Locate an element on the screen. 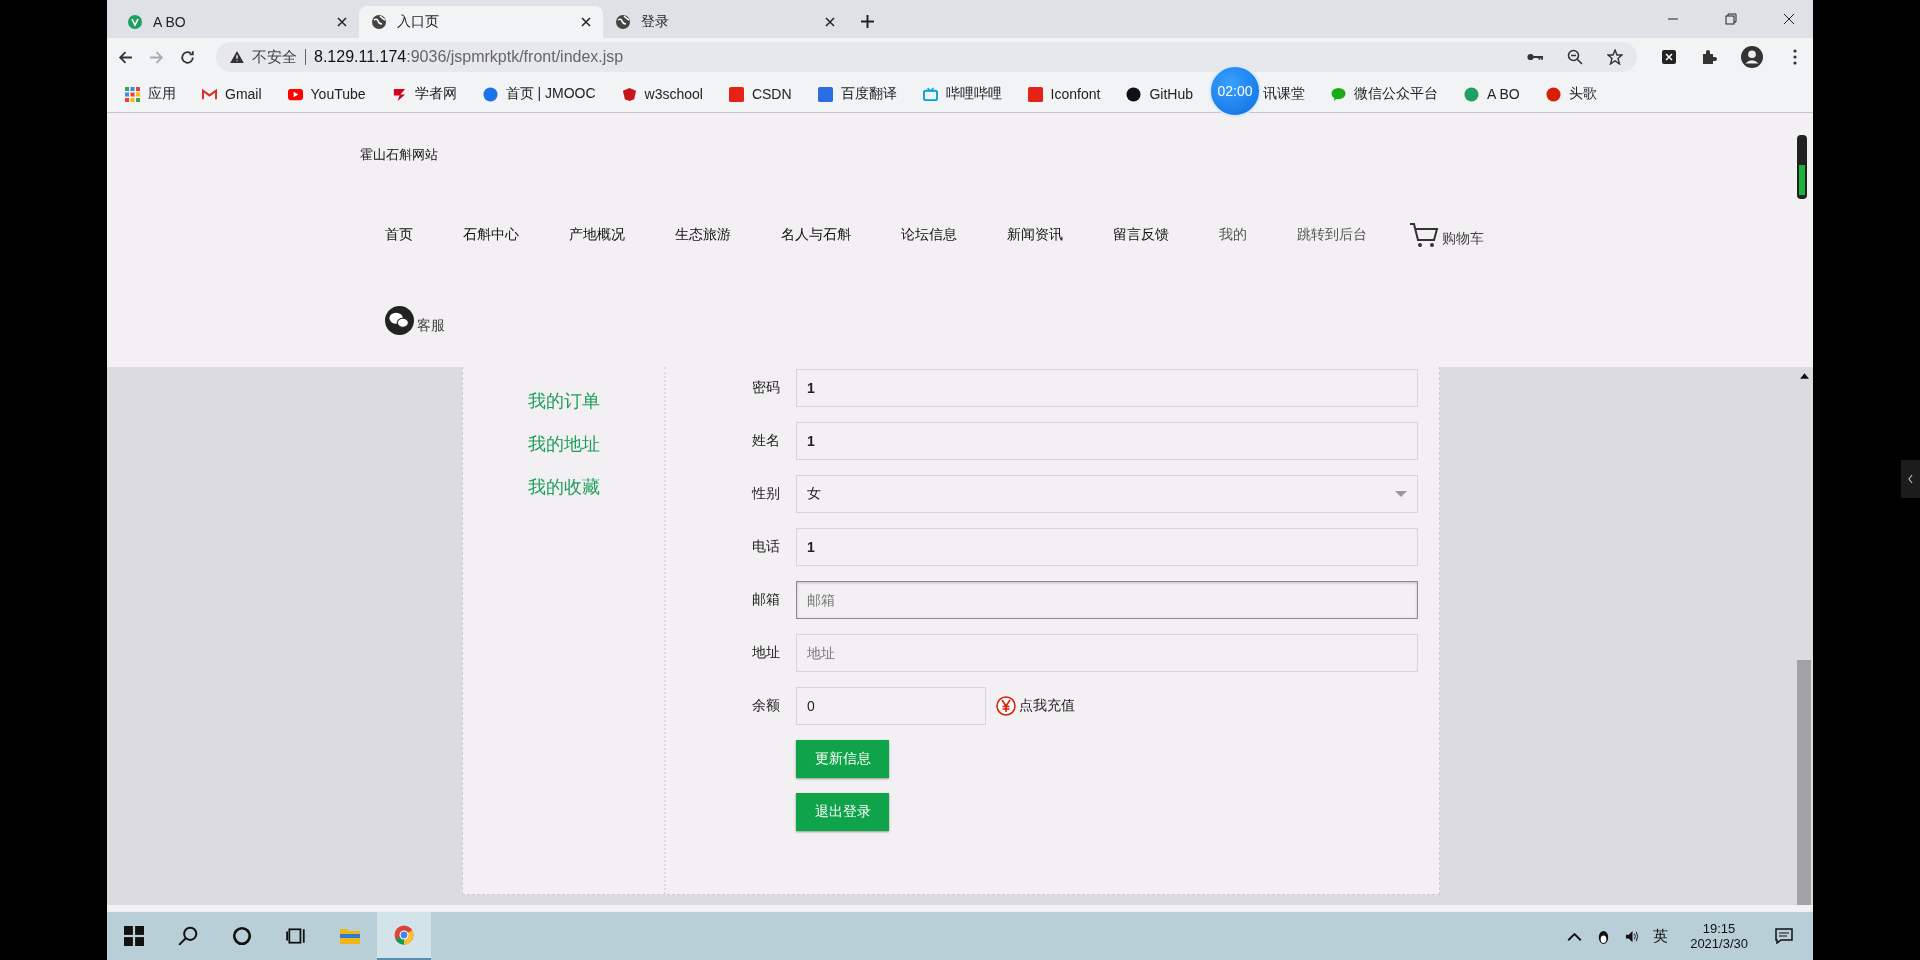 Image resolution: width=1920 pixels, height=960 pixels. folder-icon is located at coordinates (350, 936).